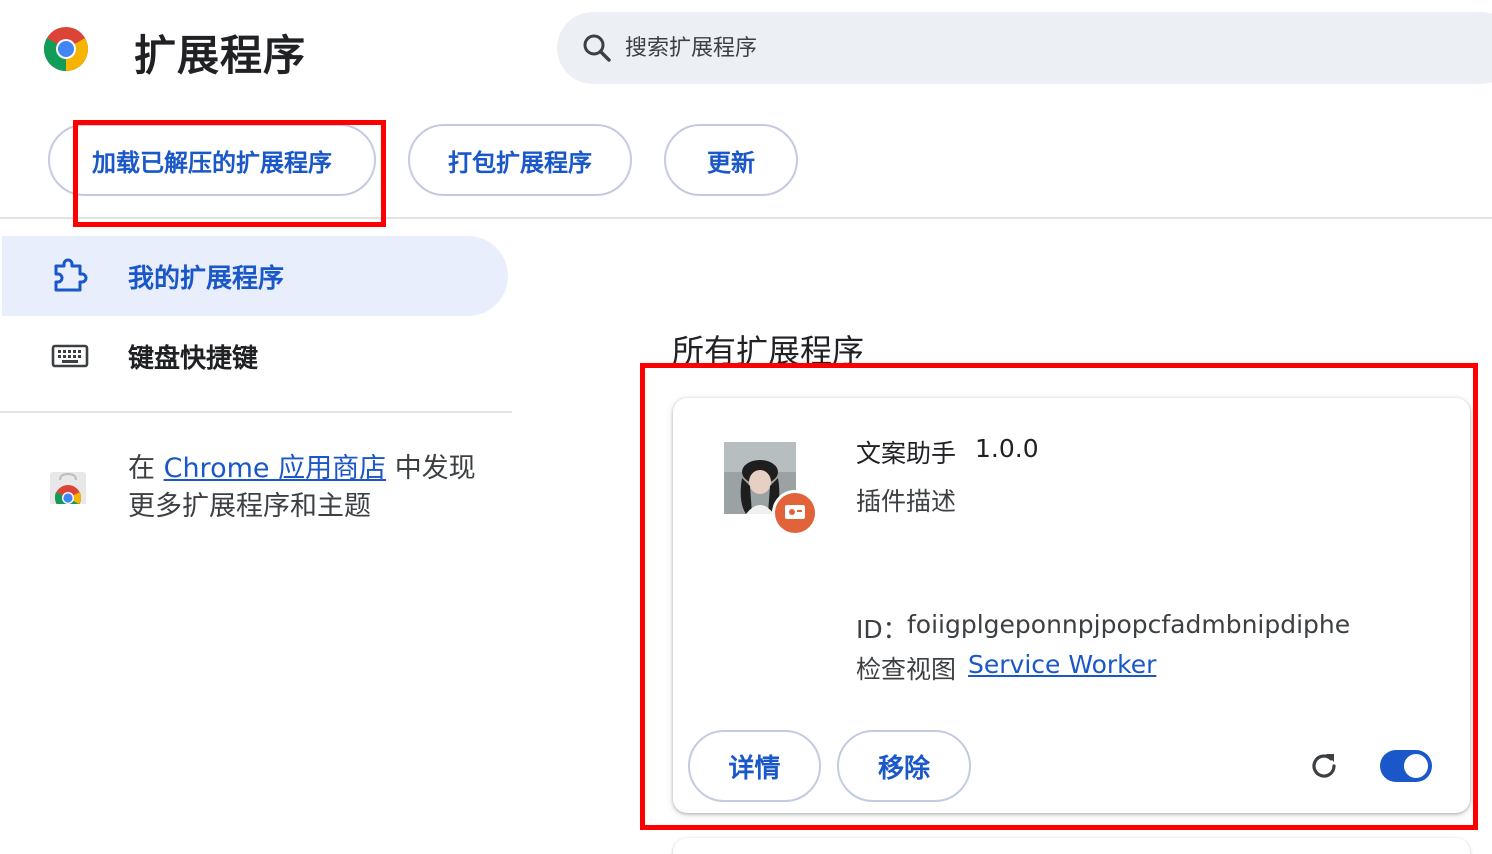  I want to click on web-store-icon, so click(68, 491).